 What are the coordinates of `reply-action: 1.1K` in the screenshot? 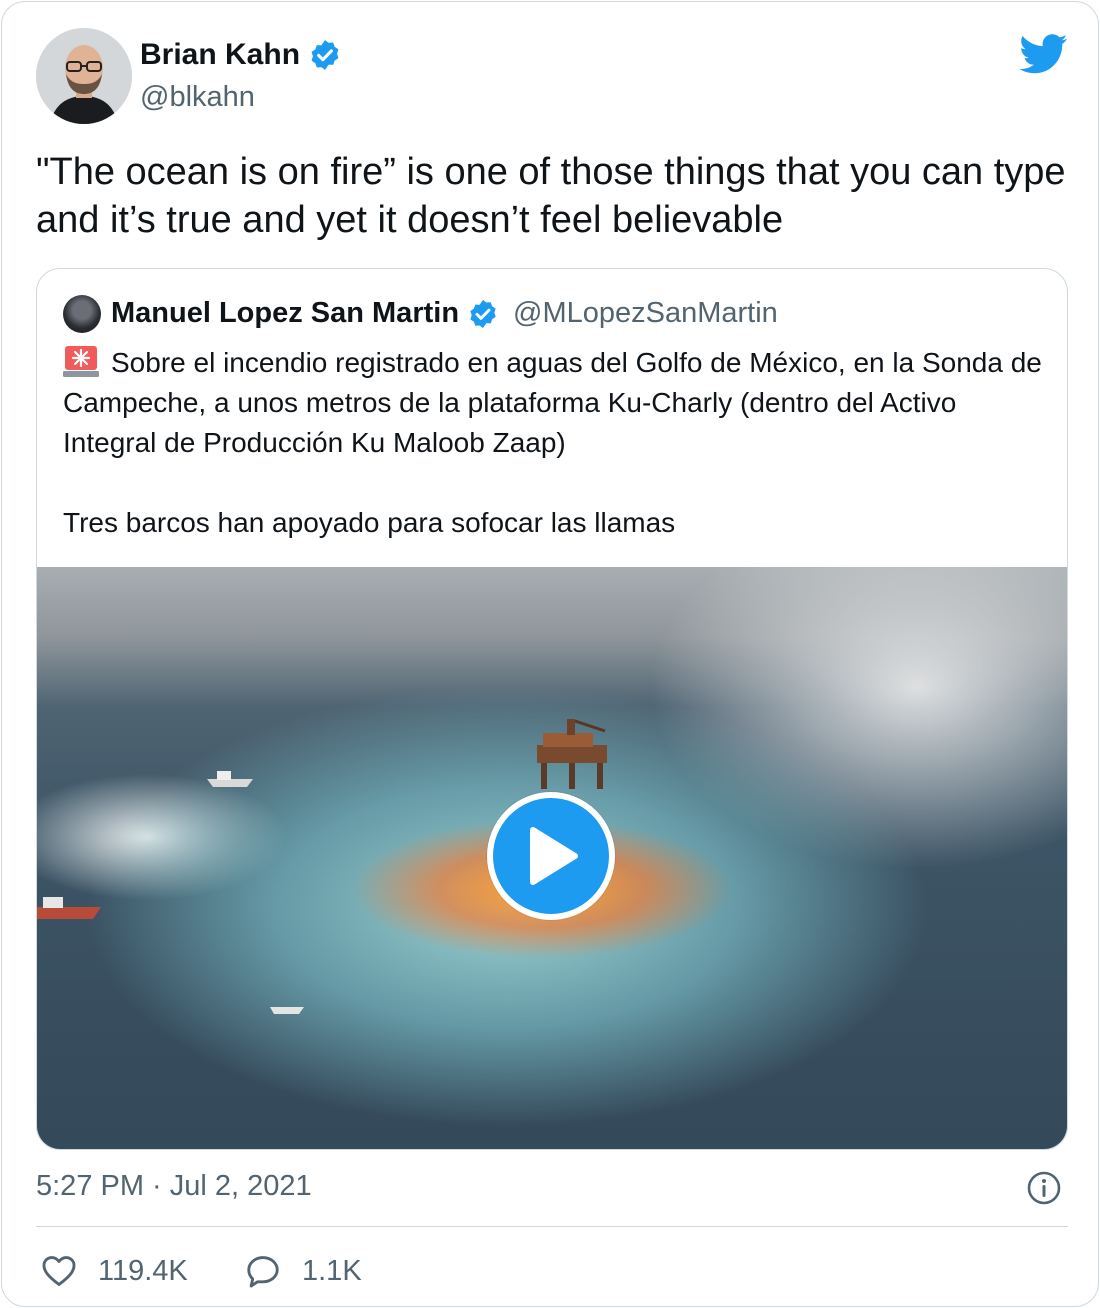 It's located at (303, 1271).